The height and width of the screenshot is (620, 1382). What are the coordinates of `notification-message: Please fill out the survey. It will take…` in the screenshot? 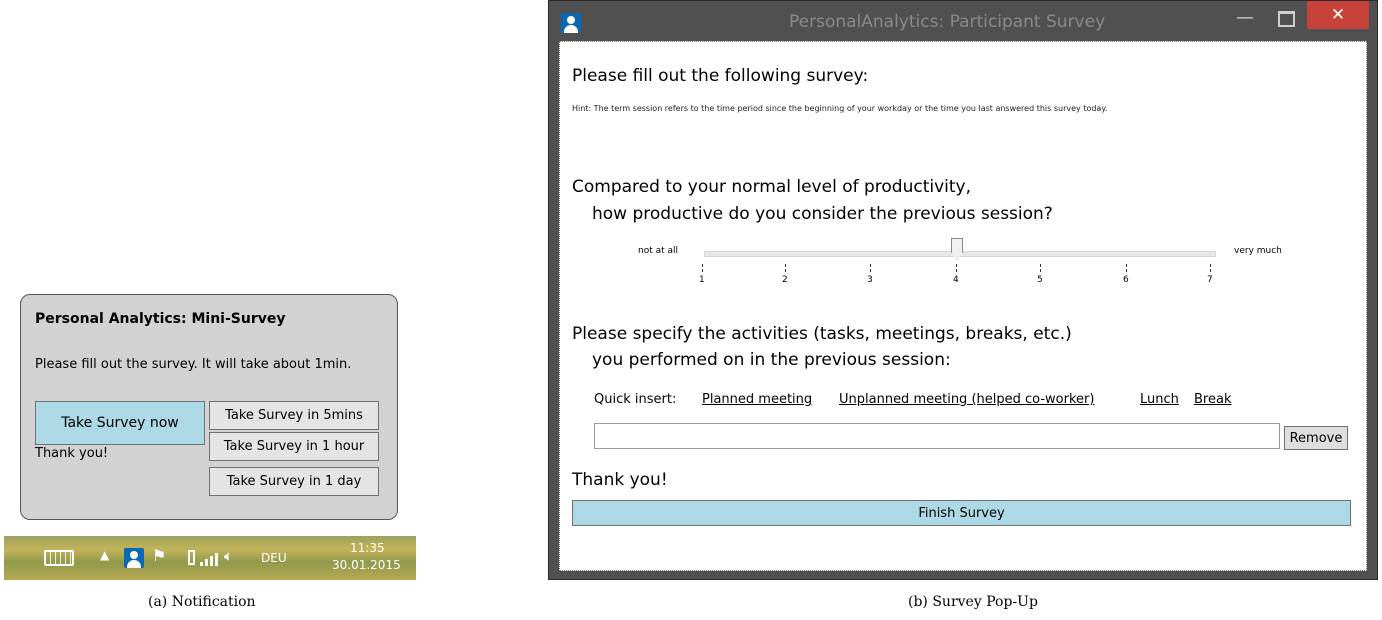 It's located at (193, 364).